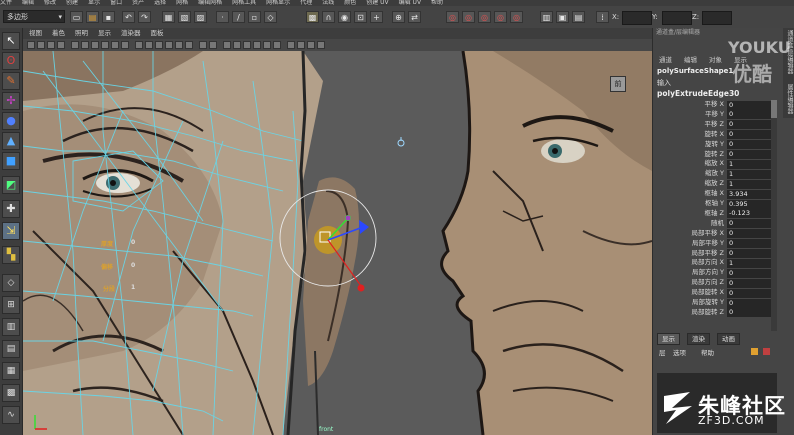  What do you see at coordinates (139, 45) in the screenshot?
I see `wireframe-icon` at bounding box center [139, 45].